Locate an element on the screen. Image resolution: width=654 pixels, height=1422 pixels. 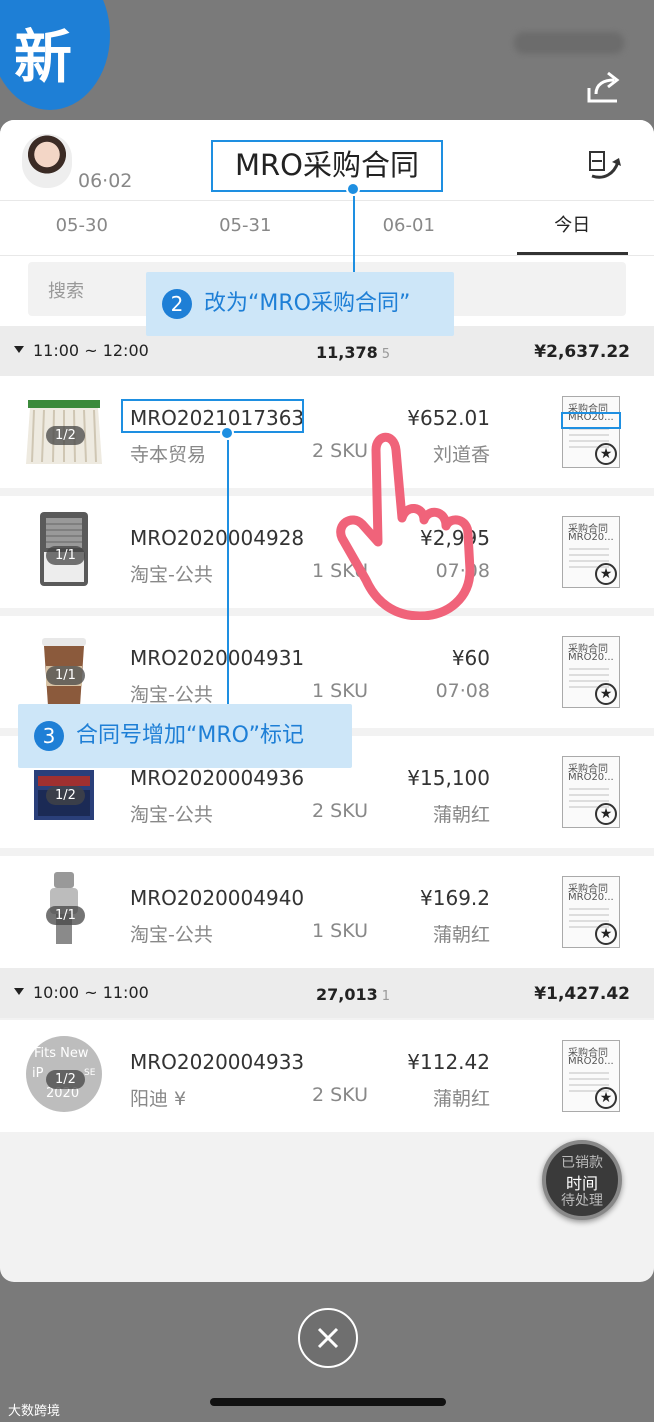
callout-title-rename: 2 改为“MRO采购合同” is located at coordinates (300, 304).